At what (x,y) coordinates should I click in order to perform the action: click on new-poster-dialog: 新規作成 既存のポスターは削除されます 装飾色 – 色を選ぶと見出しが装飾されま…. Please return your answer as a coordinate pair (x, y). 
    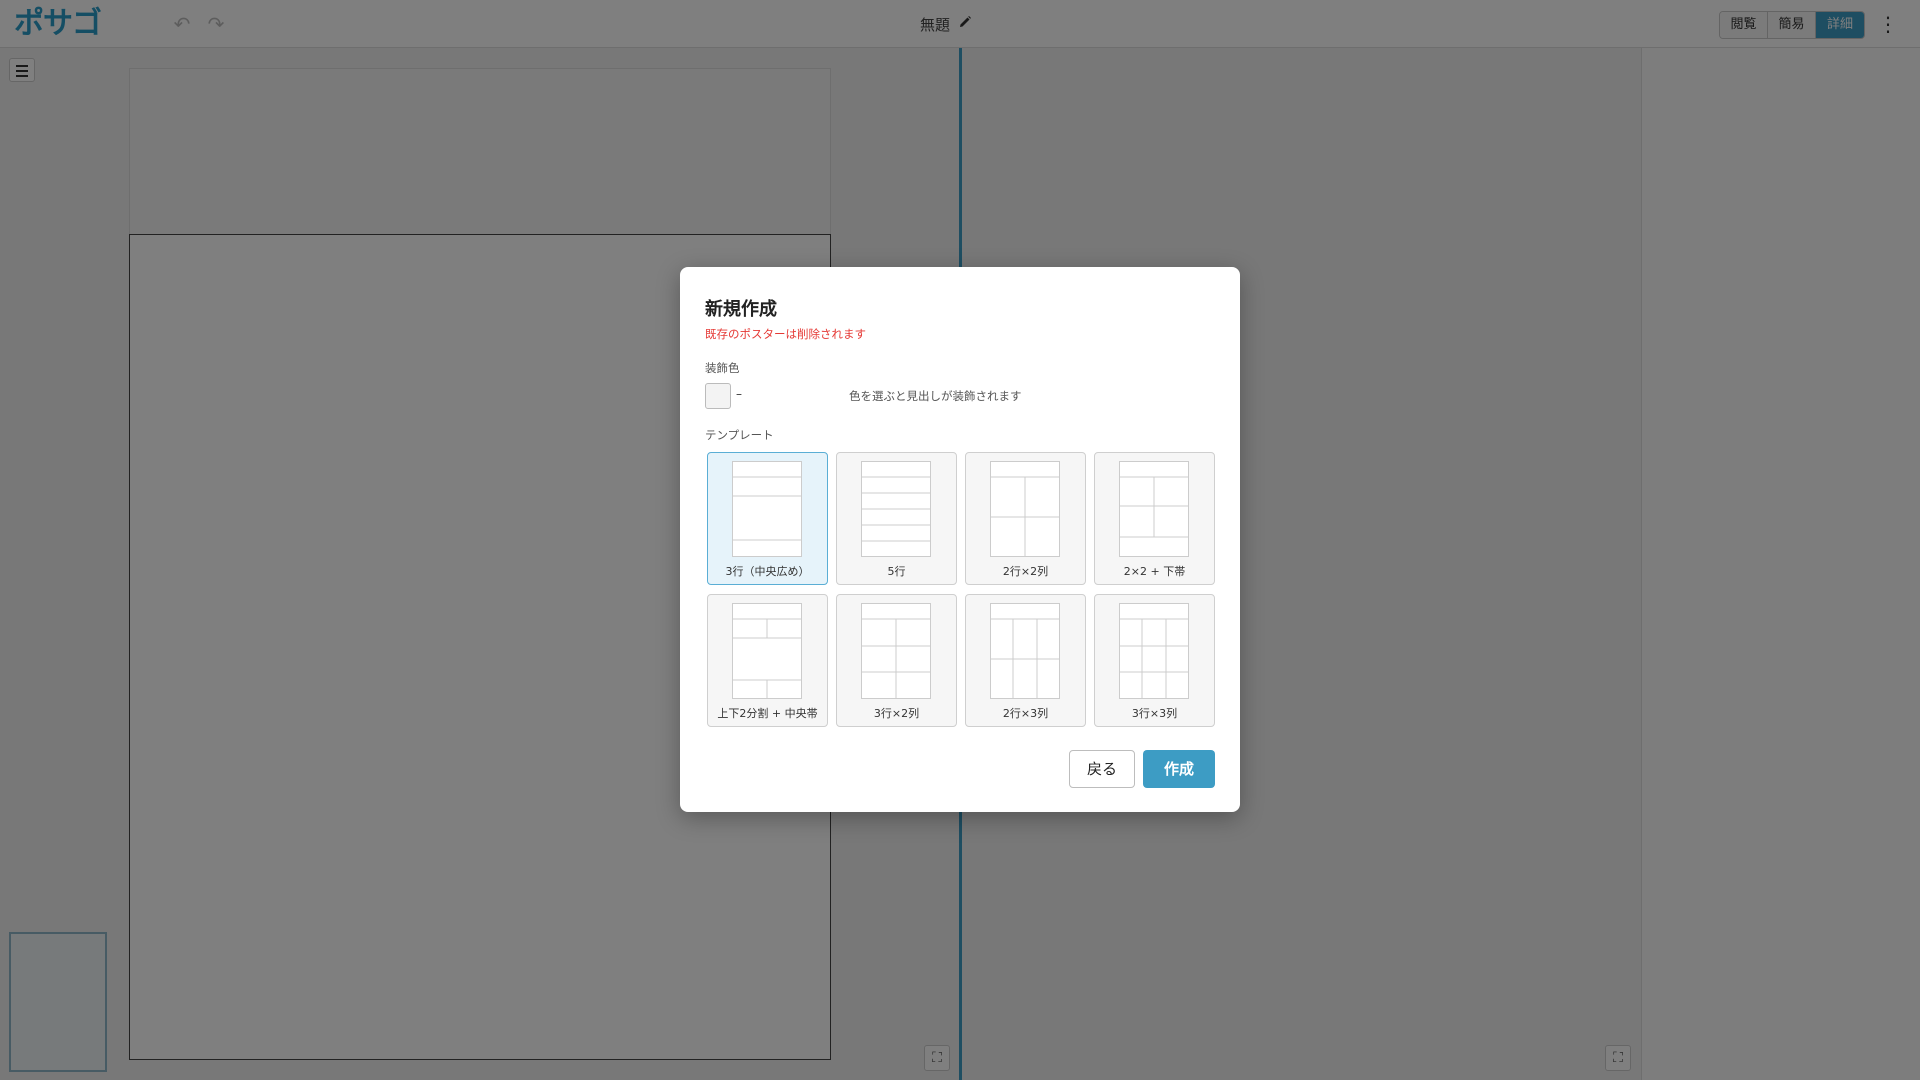
    Looking at the image, I should click on (960, 539).